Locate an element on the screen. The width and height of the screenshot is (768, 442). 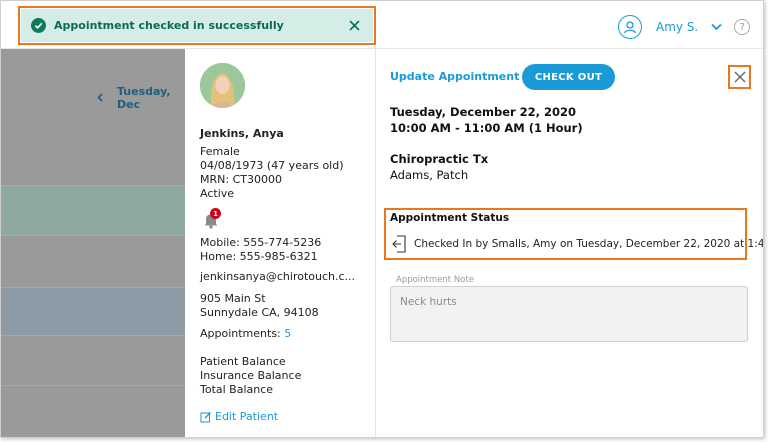
update-appointment-dropdown: Update Appointment is located at coordinates (461, 76).